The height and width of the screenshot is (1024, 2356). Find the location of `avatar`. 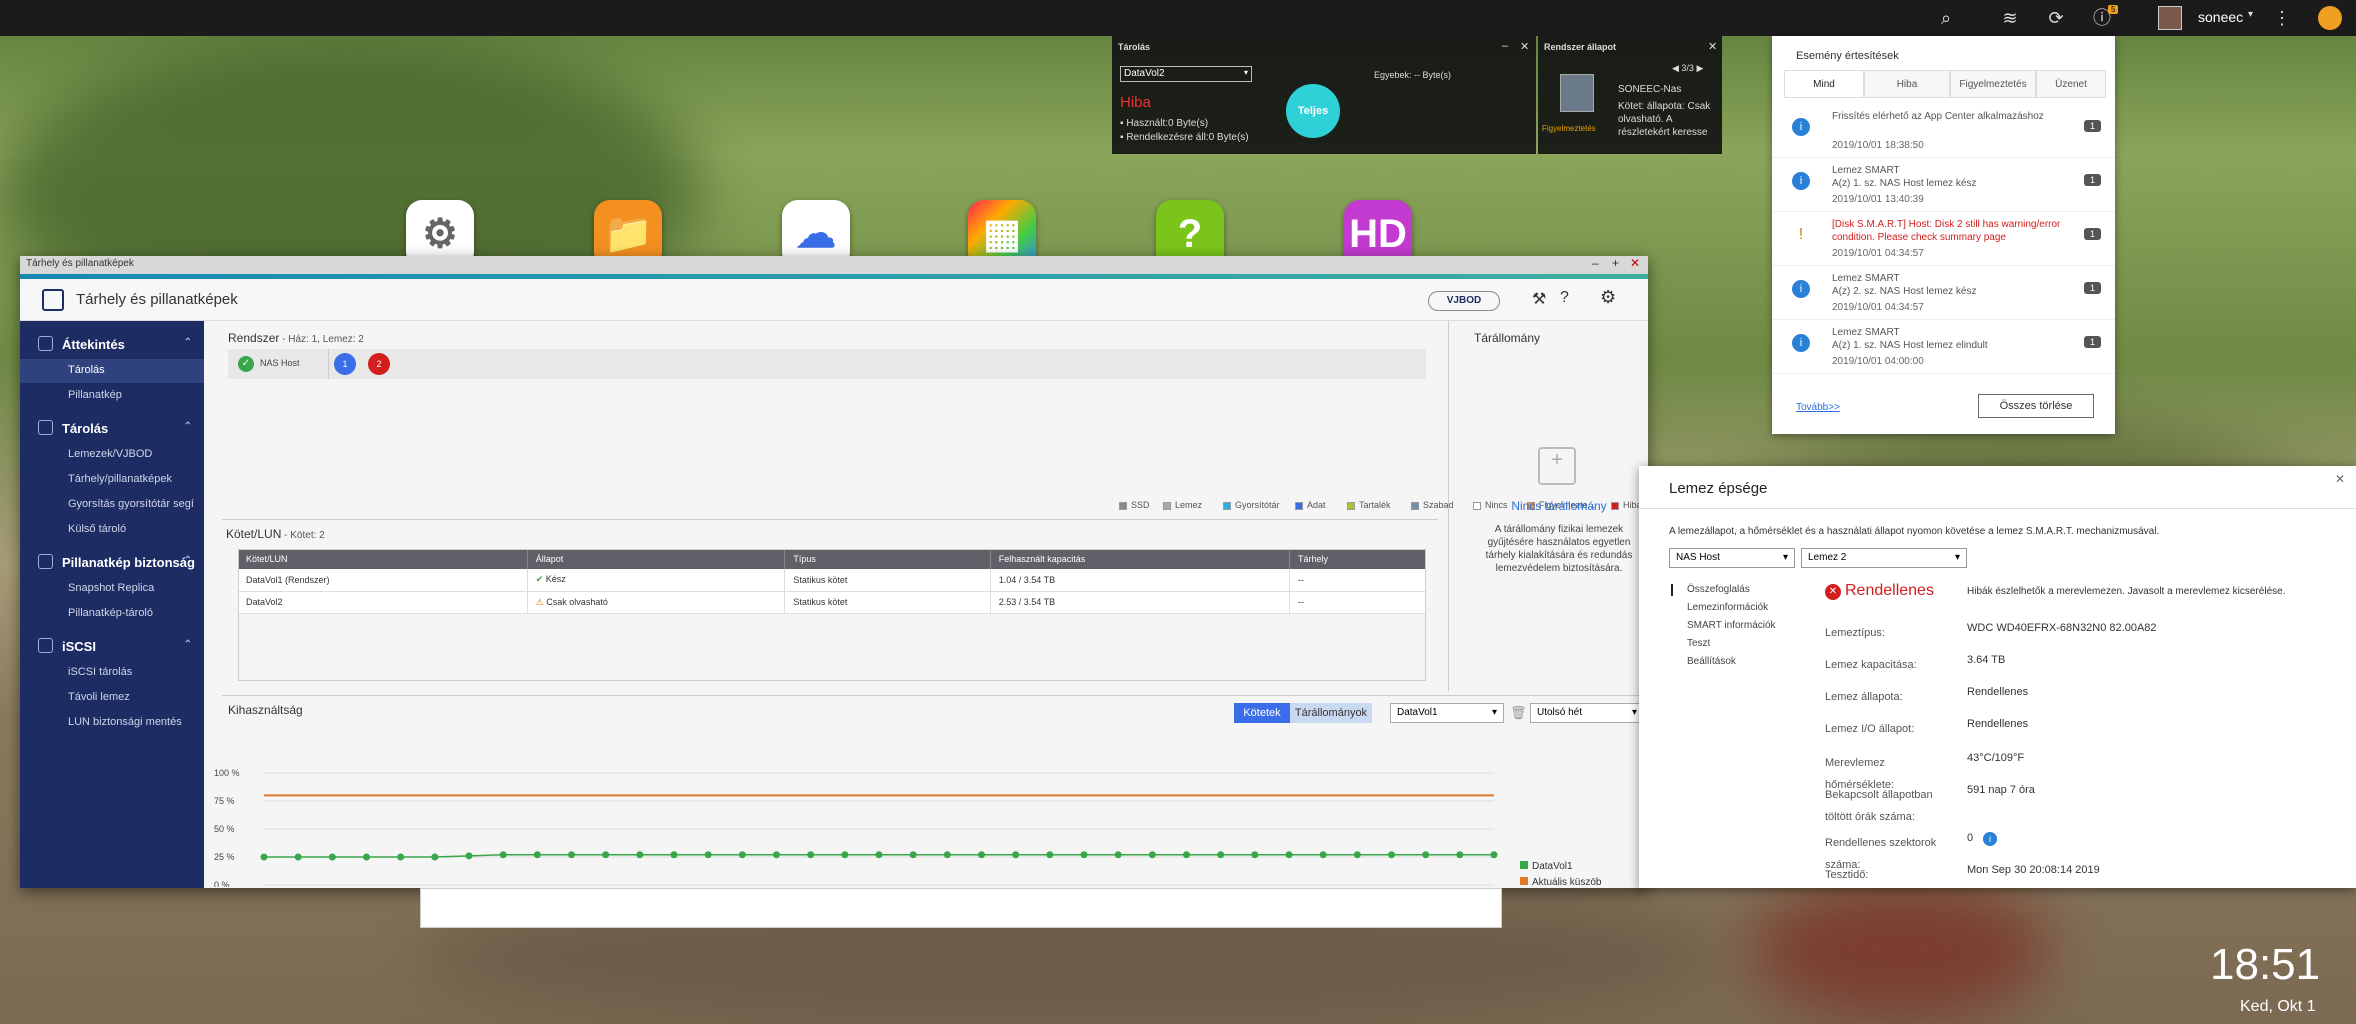

avatar is located at coordinates (2170, 18).